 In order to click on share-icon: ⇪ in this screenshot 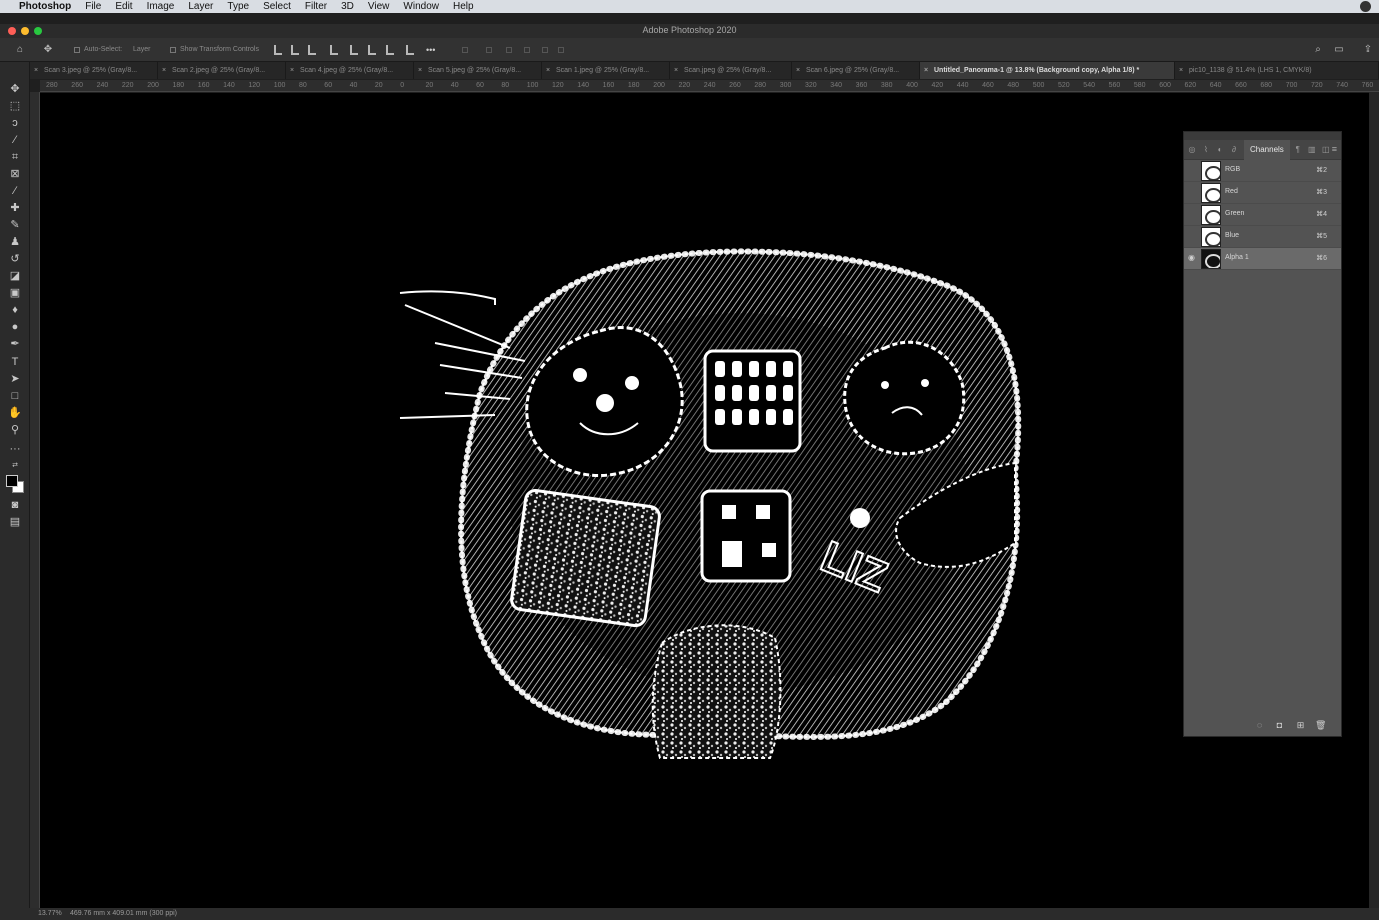, I will do `click(1368, 50)`.